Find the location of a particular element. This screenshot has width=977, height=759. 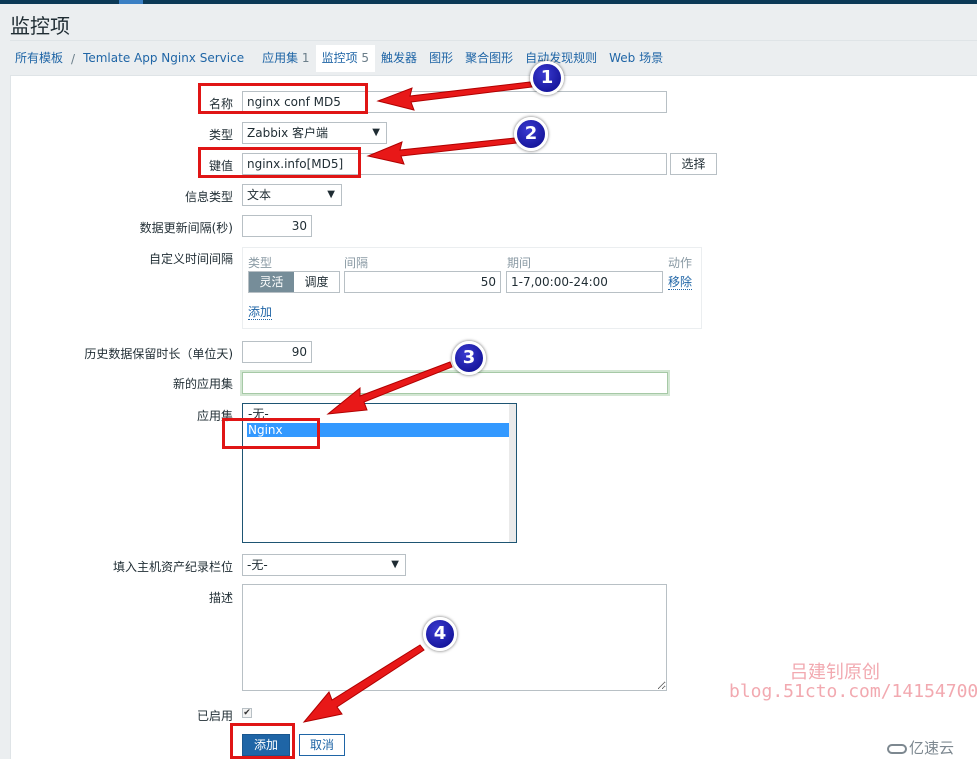

enabled-label: 已启用 is located at coordinates (214, 716).